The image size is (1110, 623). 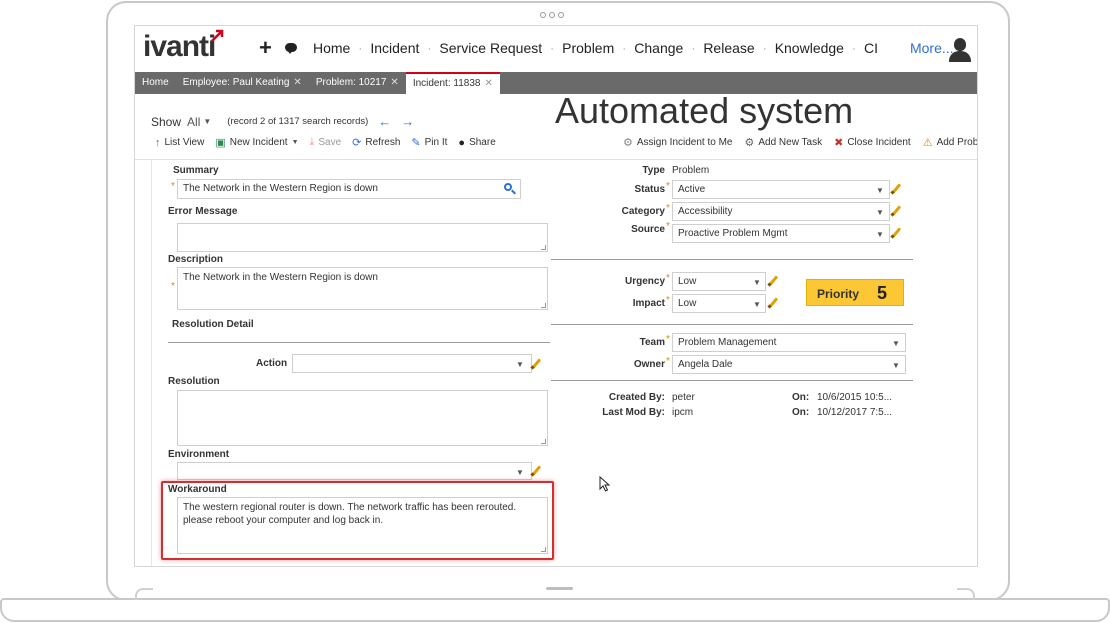 I want to click on nav-incident: Incident, so click(x=394, y=48).